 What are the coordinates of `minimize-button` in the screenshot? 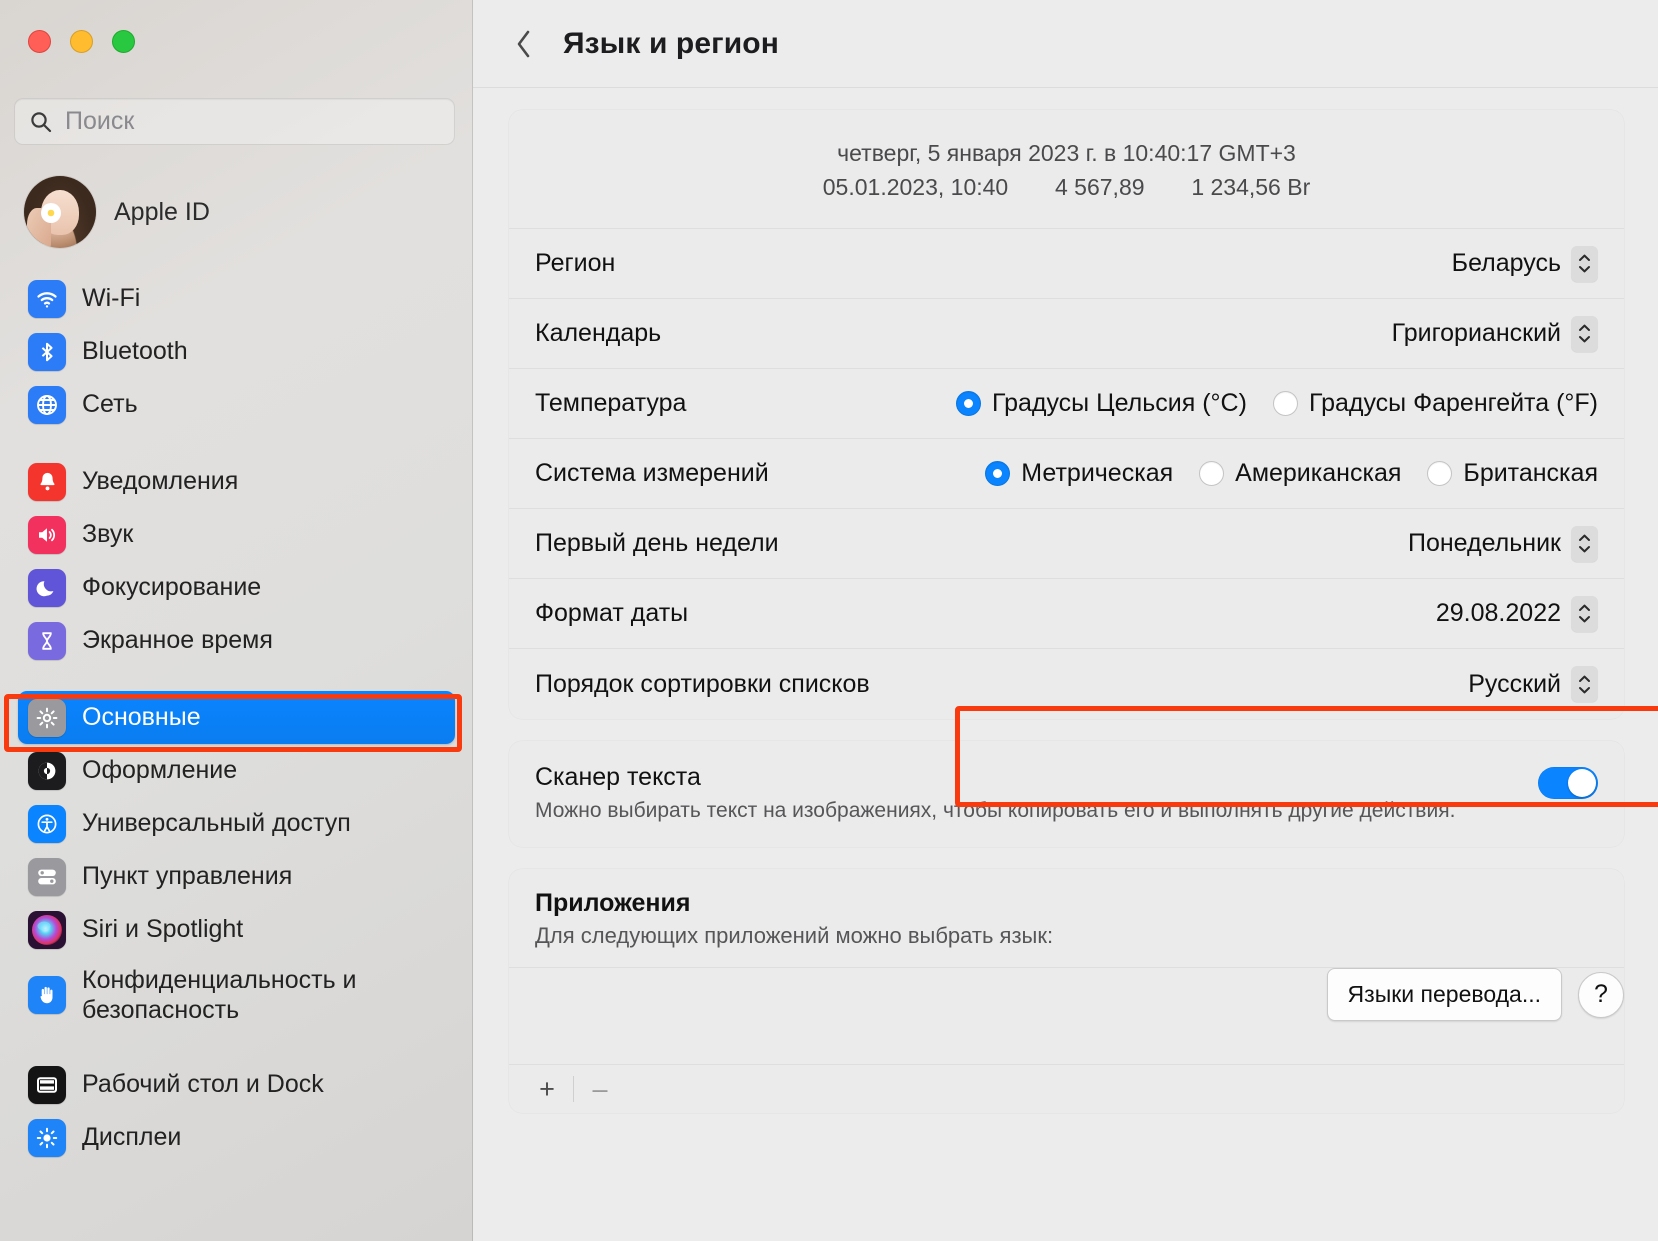 It's located at (81, 41).